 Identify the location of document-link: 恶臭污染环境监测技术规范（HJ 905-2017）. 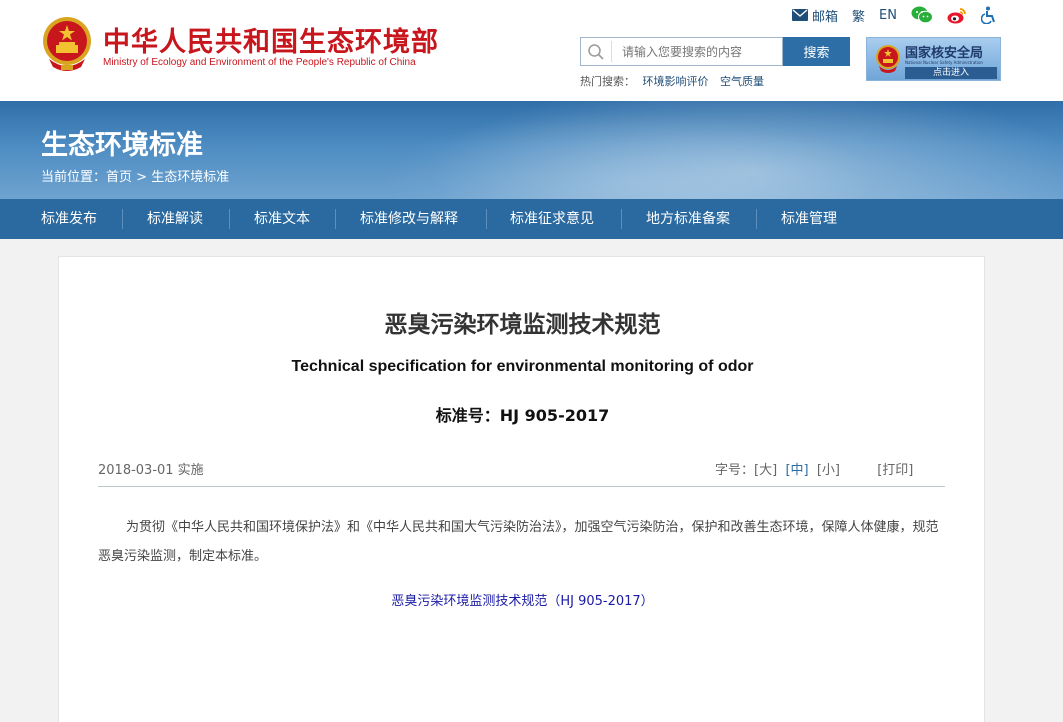
(522, 599).